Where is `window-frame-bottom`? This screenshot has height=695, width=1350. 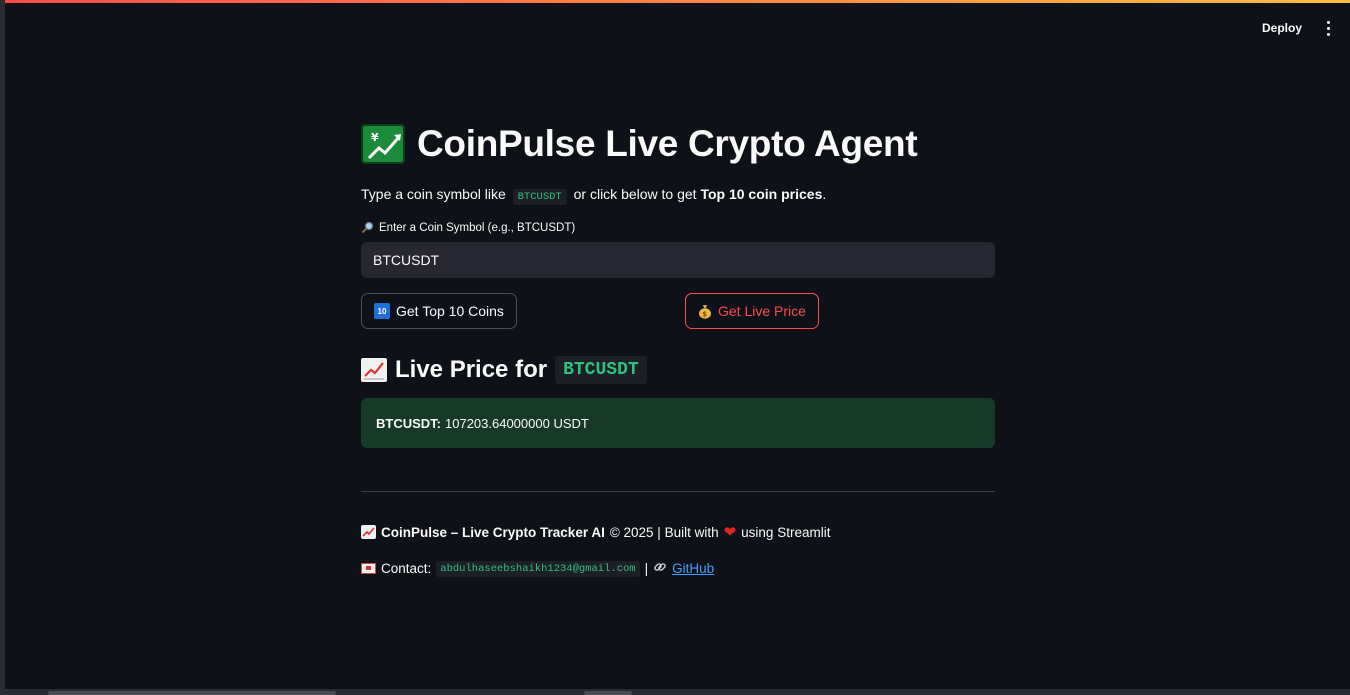
window-frame-bottom is located at coordinates (675, 692).